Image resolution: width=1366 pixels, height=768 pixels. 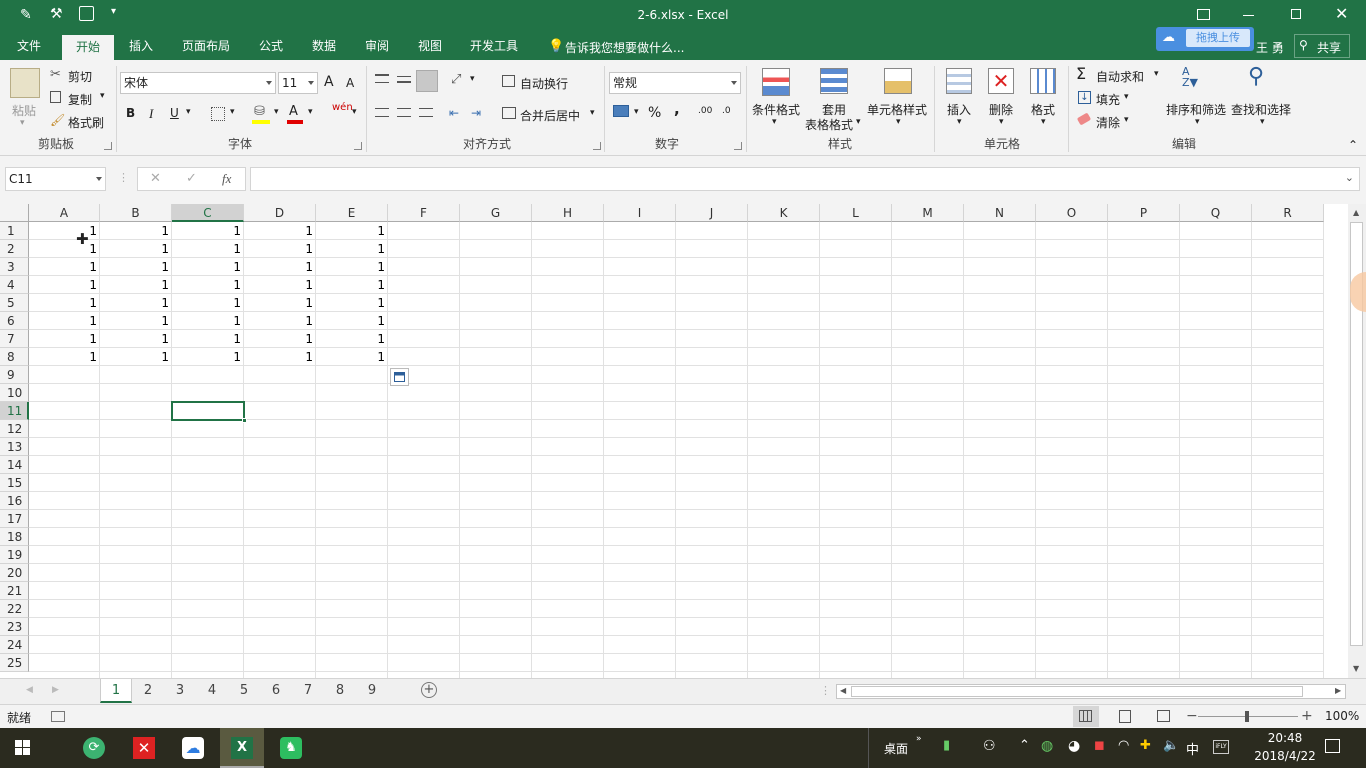 I want to click on sort-filter-button: 排序和筛选, so click(x=1196, y=109).